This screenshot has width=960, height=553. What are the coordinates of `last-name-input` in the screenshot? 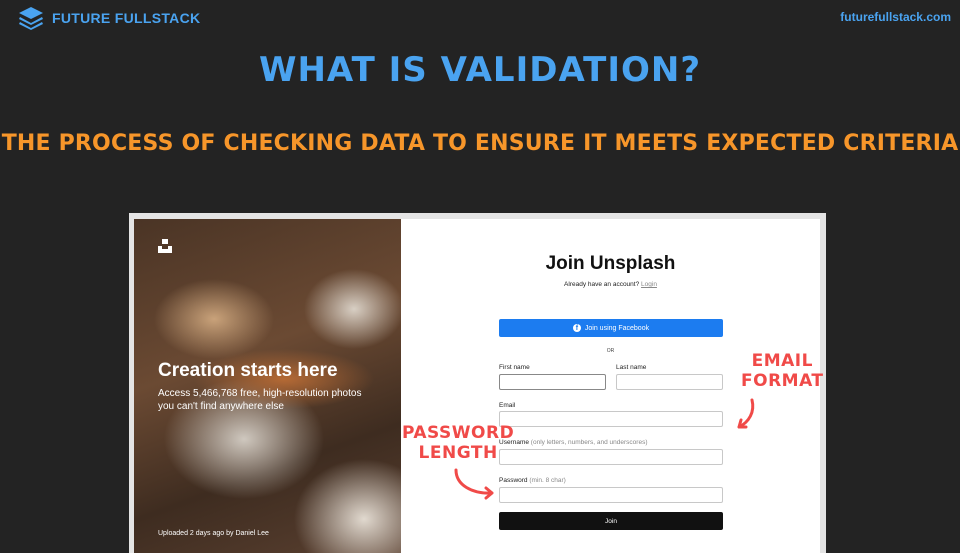 It's located at (669, 382).